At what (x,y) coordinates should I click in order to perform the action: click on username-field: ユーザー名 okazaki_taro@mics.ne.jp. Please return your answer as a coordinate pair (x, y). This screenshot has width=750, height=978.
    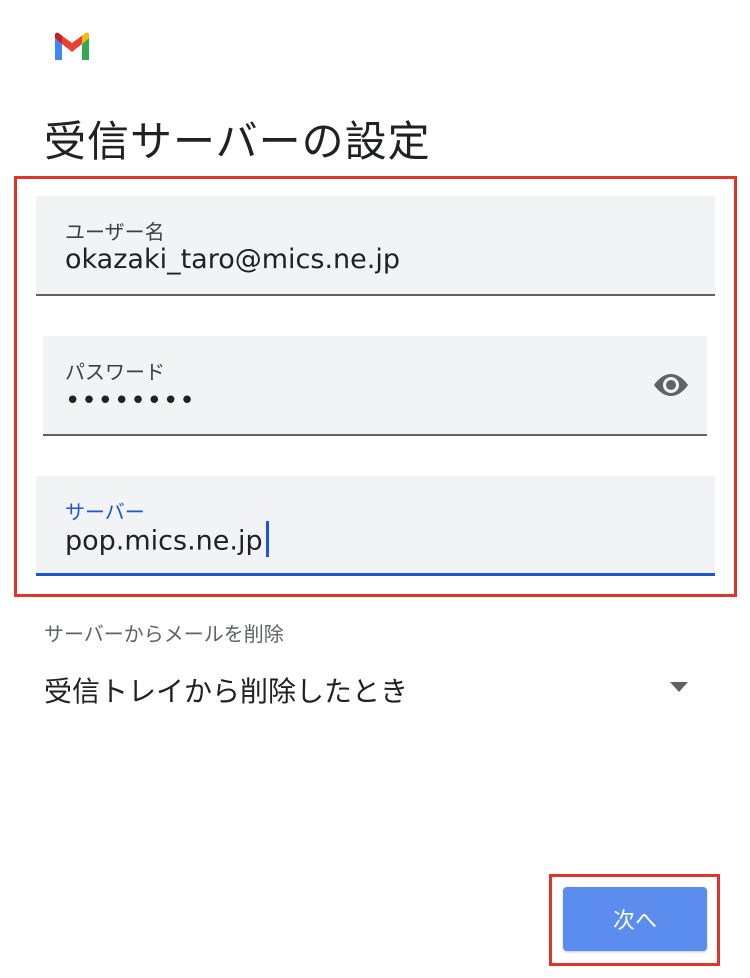
    Looking at the image, I should click on (375, 246).